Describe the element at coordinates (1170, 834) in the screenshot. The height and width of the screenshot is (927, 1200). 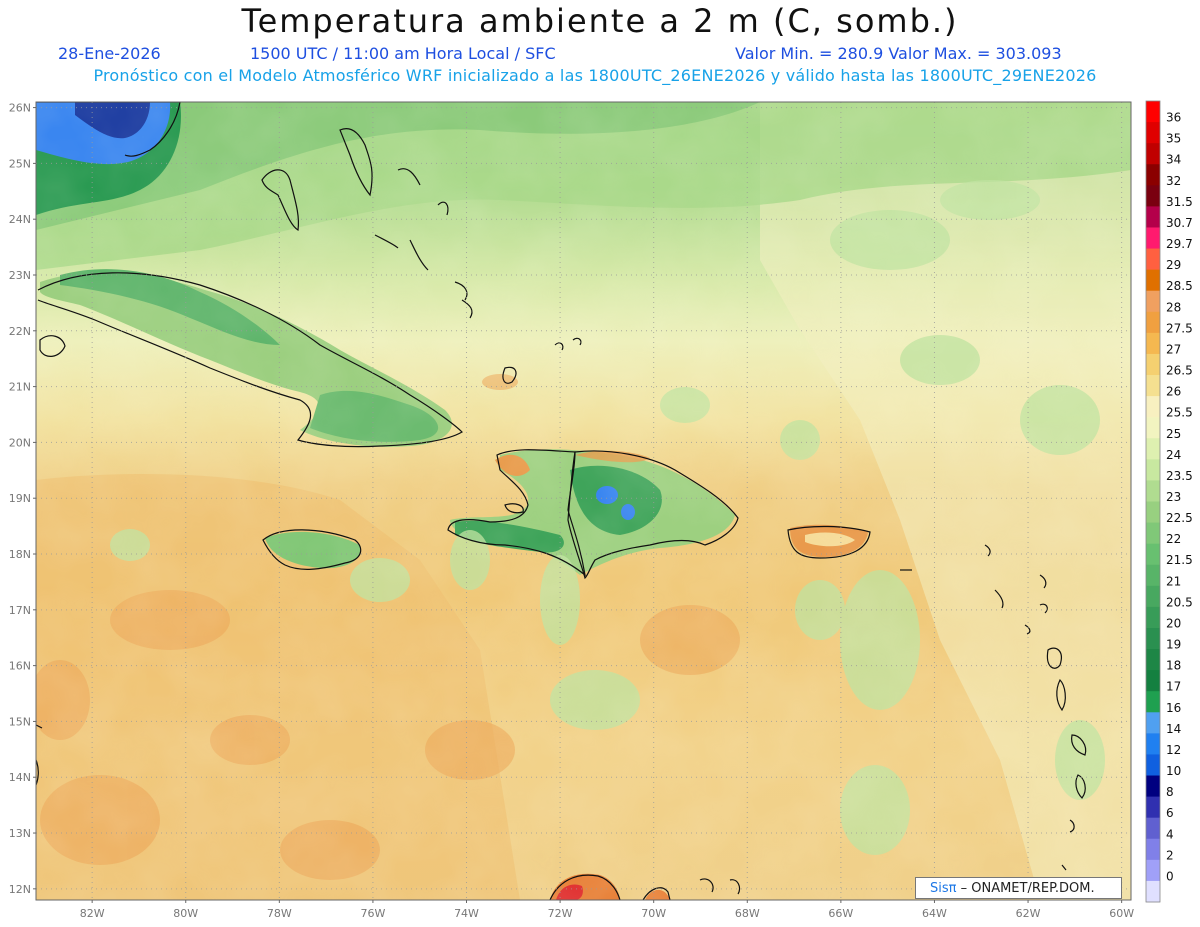
I see `colorbar-label: 4` at that location.